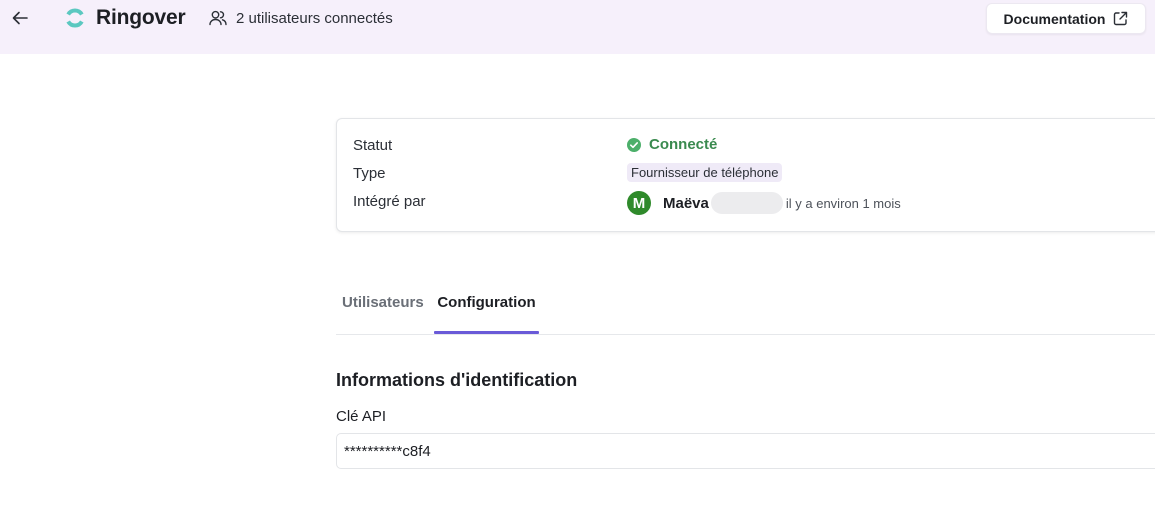 The height and width of the screenshot is (527, 1155). Describe the element at coordinates (686, 203) in the screenshot. I see `integrator-name: Maëva` at that location.